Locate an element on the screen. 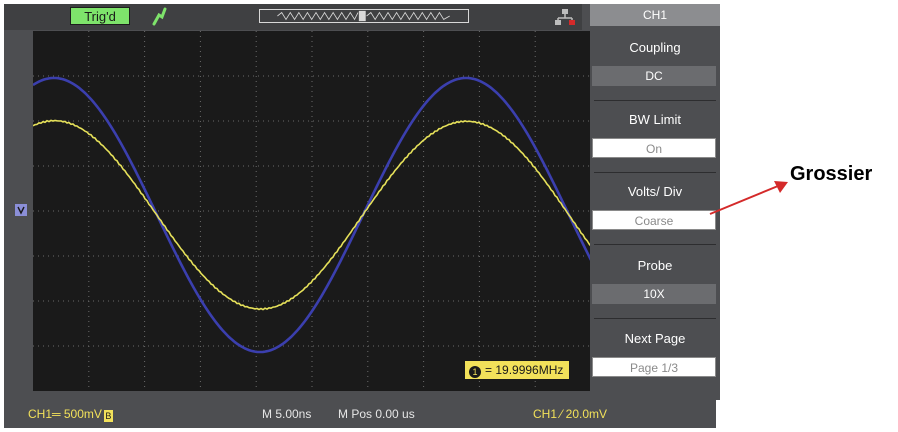  ch1-scale-readout: CH1═ 500mV B is located at coordinates (70, 414).